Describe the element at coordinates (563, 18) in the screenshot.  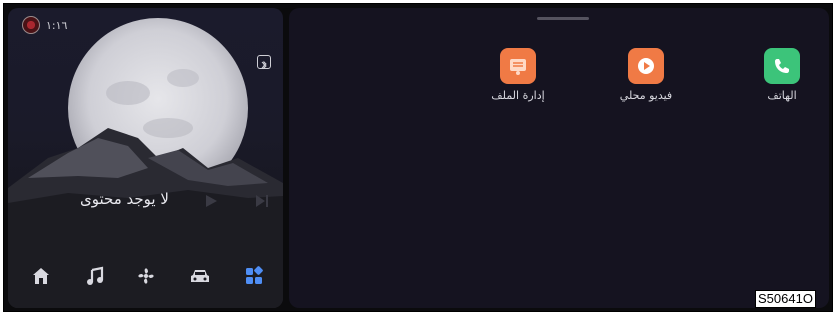
I see `drag-handle` at that location.